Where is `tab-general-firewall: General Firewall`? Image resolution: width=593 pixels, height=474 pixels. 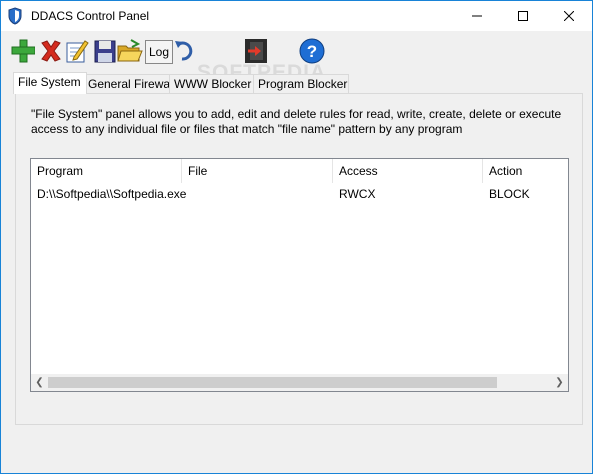 tab-general-firewall: General Firewall is located at coordinates (130, 83).